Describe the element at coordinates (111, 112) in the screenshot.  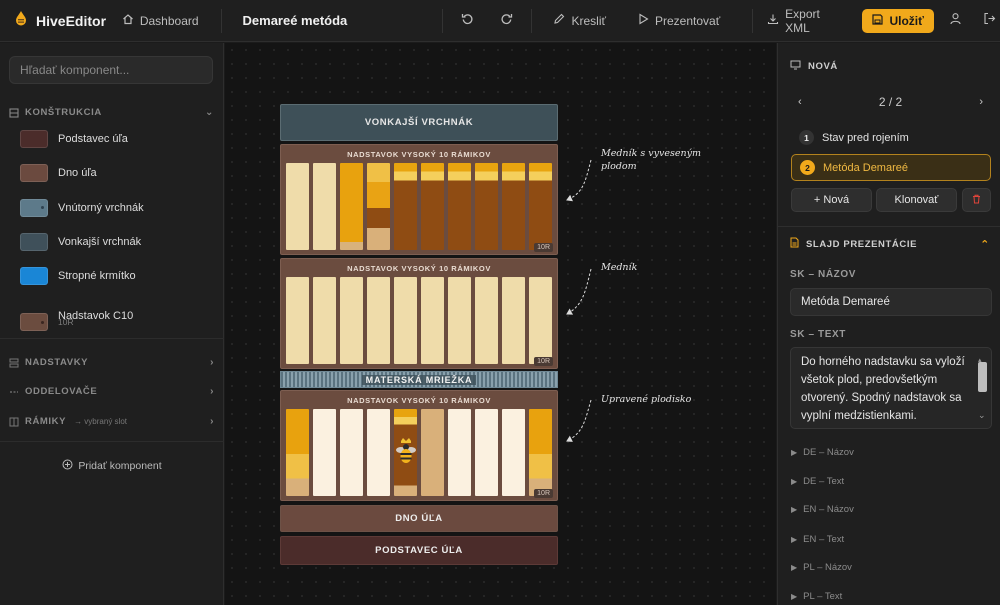
I see `section-construction-header: KONŠTRUKCIA ⌄` at that location.